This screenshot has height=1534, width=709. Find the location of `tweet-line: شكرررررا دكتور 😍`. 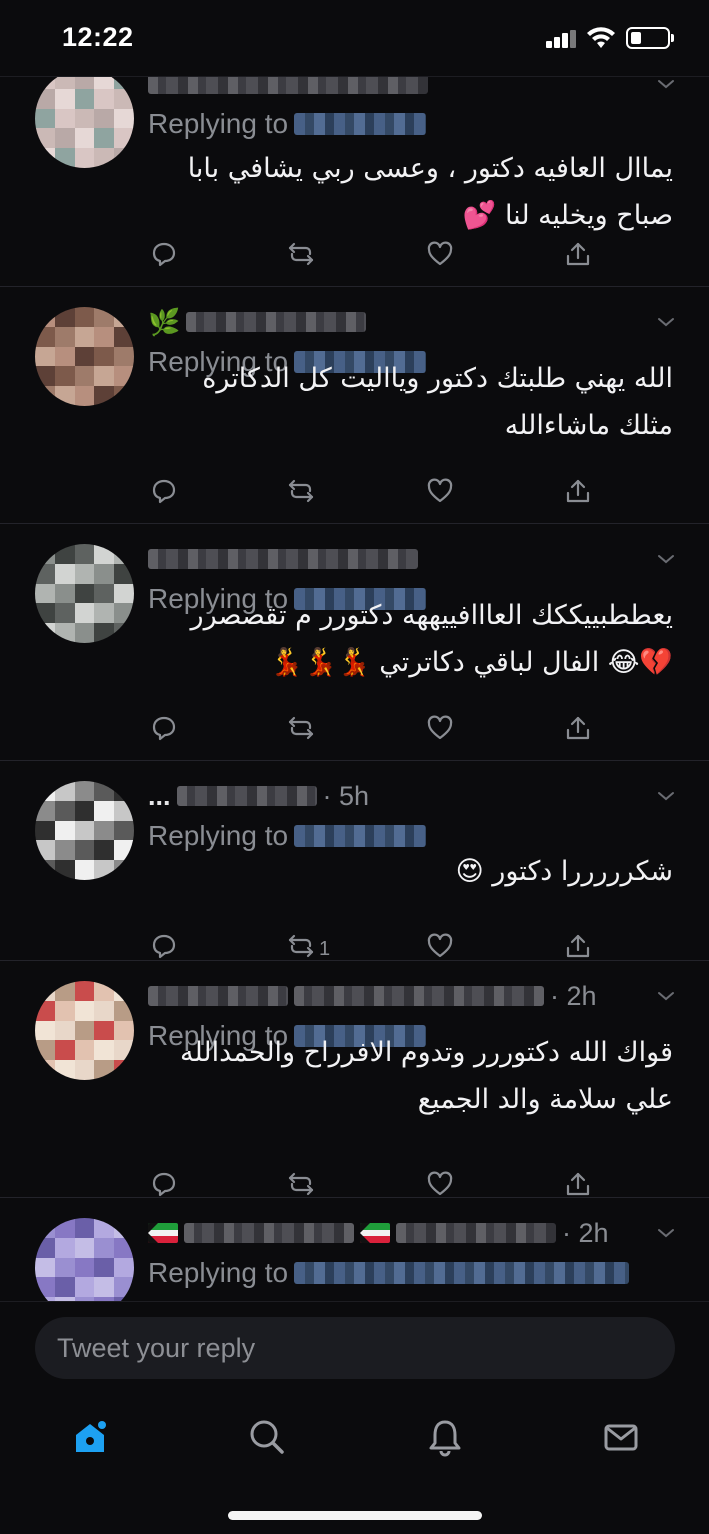

tweet-line: شكرررررا دكتور 😍 is located at coordinates (564, 871).